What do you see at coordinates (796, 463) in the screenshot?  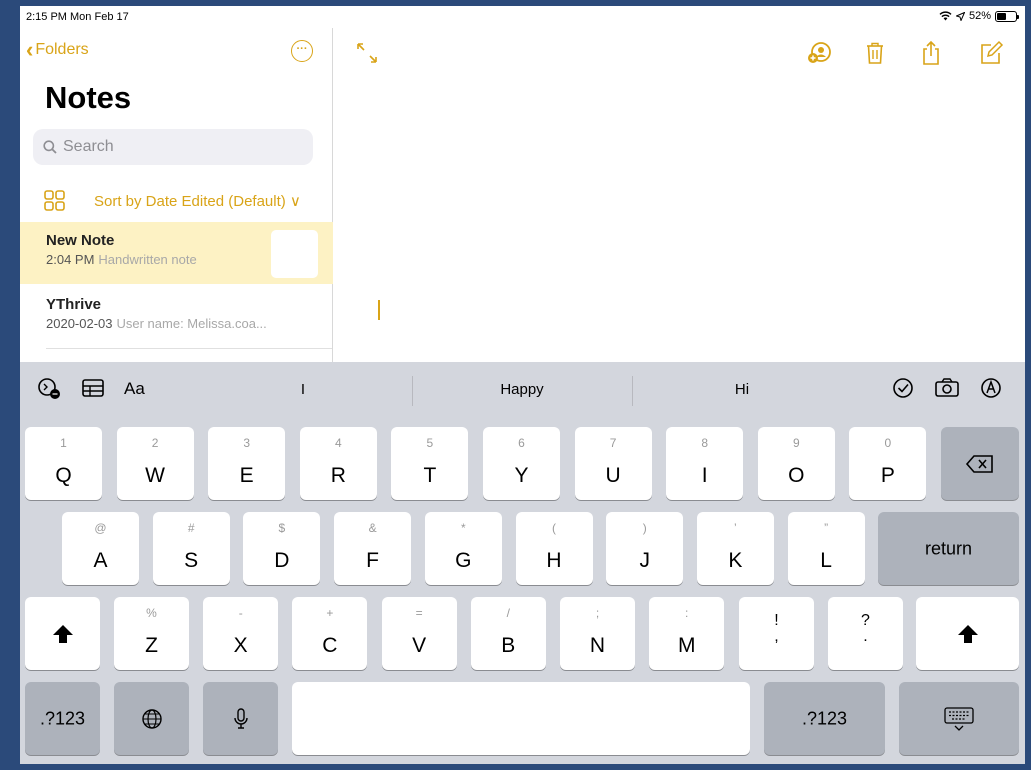 I see `key-o: 9O` at bounding box center [796, 463].